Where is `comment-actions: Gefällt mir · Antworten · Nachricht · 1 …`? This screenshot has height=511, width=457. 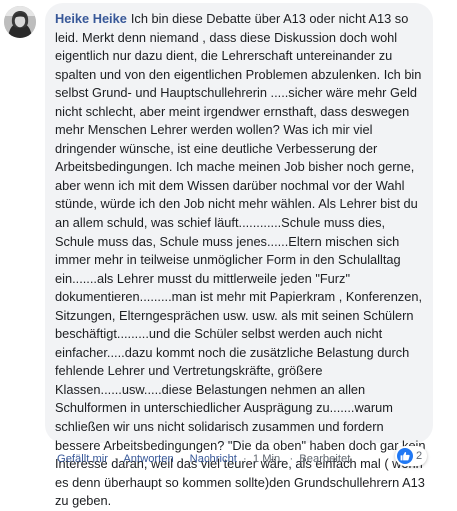
comment-actions: Gefällt mir · Antworten · Nachricht · 1 … is located at coordinates (203, 459).